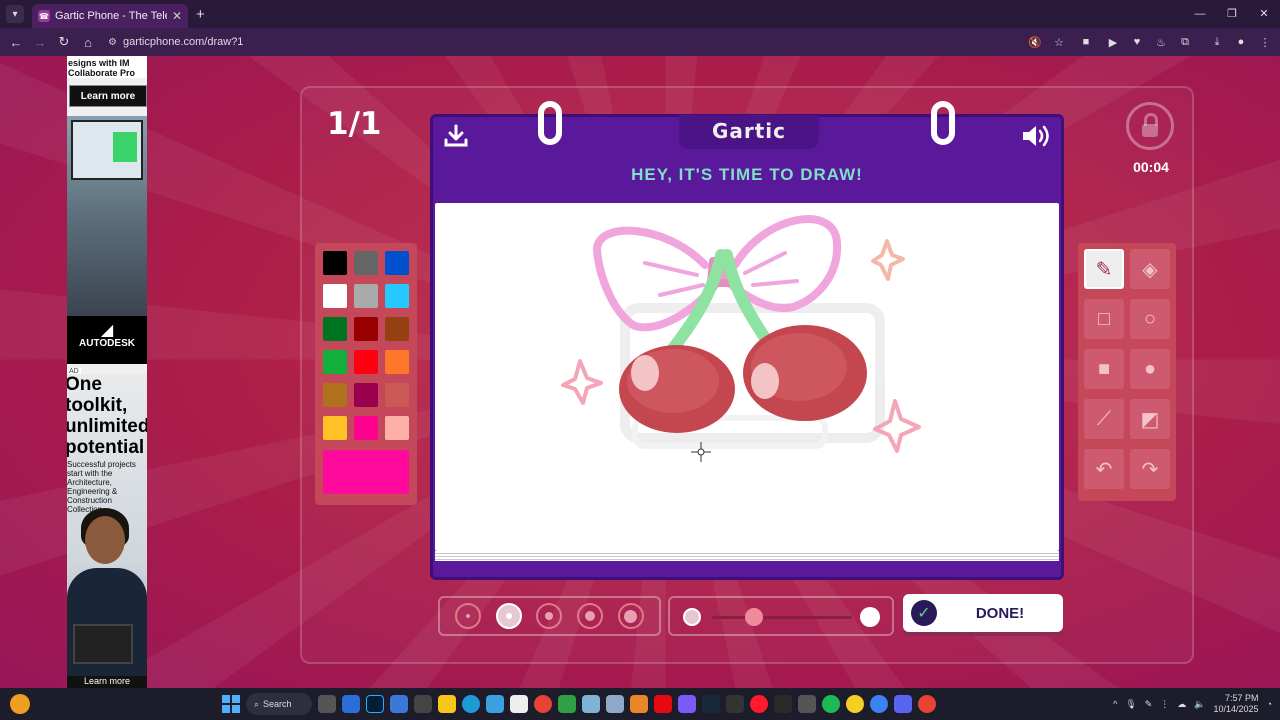 The image size is (1280, 720). I want to click on edge-icon, so click(471, 704).